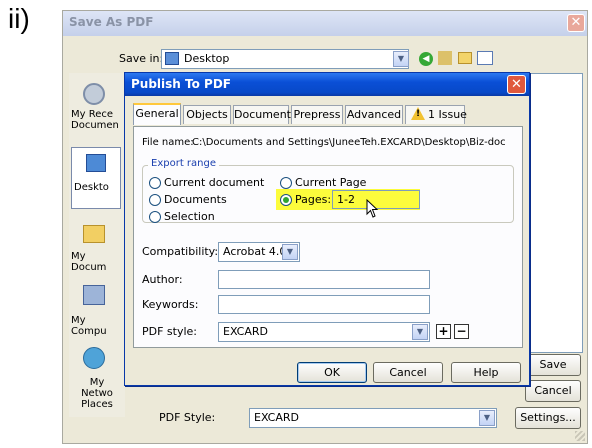 Image resolution: width=592 pixels, height=448 pixels. Describe the element at coordinates (372, 208) in the screenshot. I see `mouse-pointer-icon` at that location.